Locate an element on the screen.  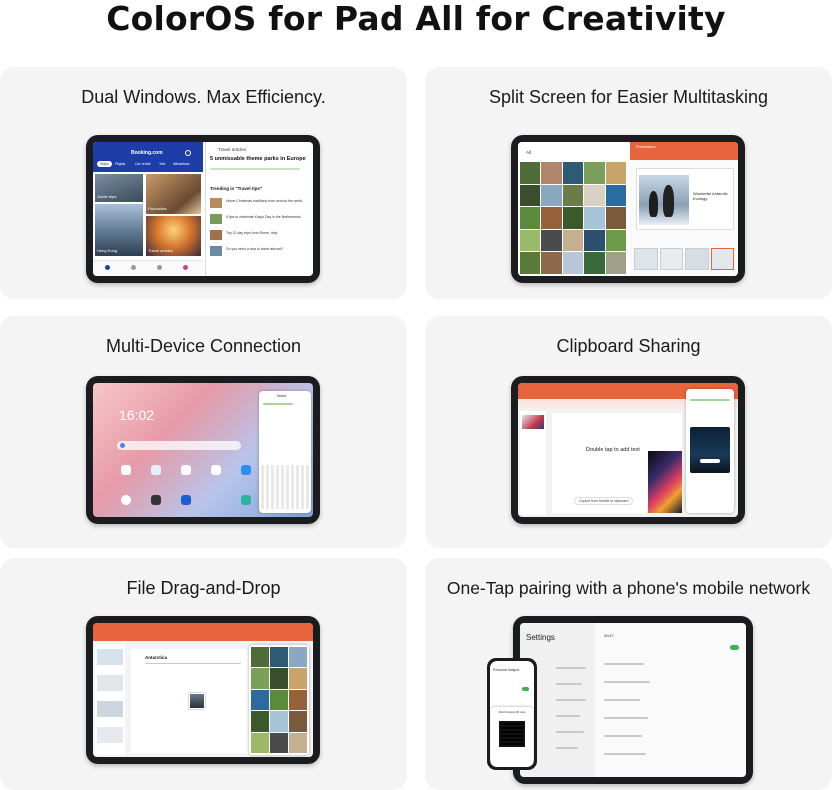
article-item: Top 10 day trips from Rome, Italy is located at coordinates (268, 233).